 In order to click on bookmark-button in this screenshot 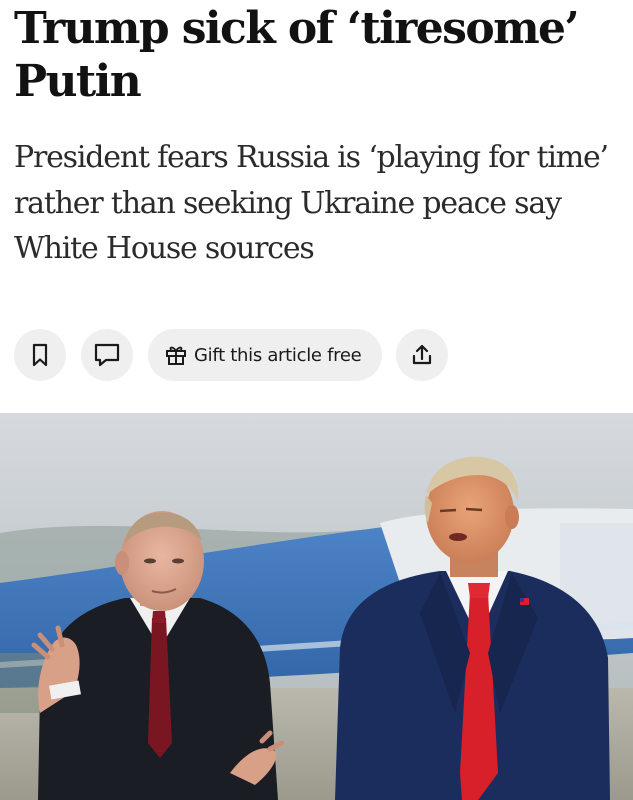, I will do `click(40, 355)`.